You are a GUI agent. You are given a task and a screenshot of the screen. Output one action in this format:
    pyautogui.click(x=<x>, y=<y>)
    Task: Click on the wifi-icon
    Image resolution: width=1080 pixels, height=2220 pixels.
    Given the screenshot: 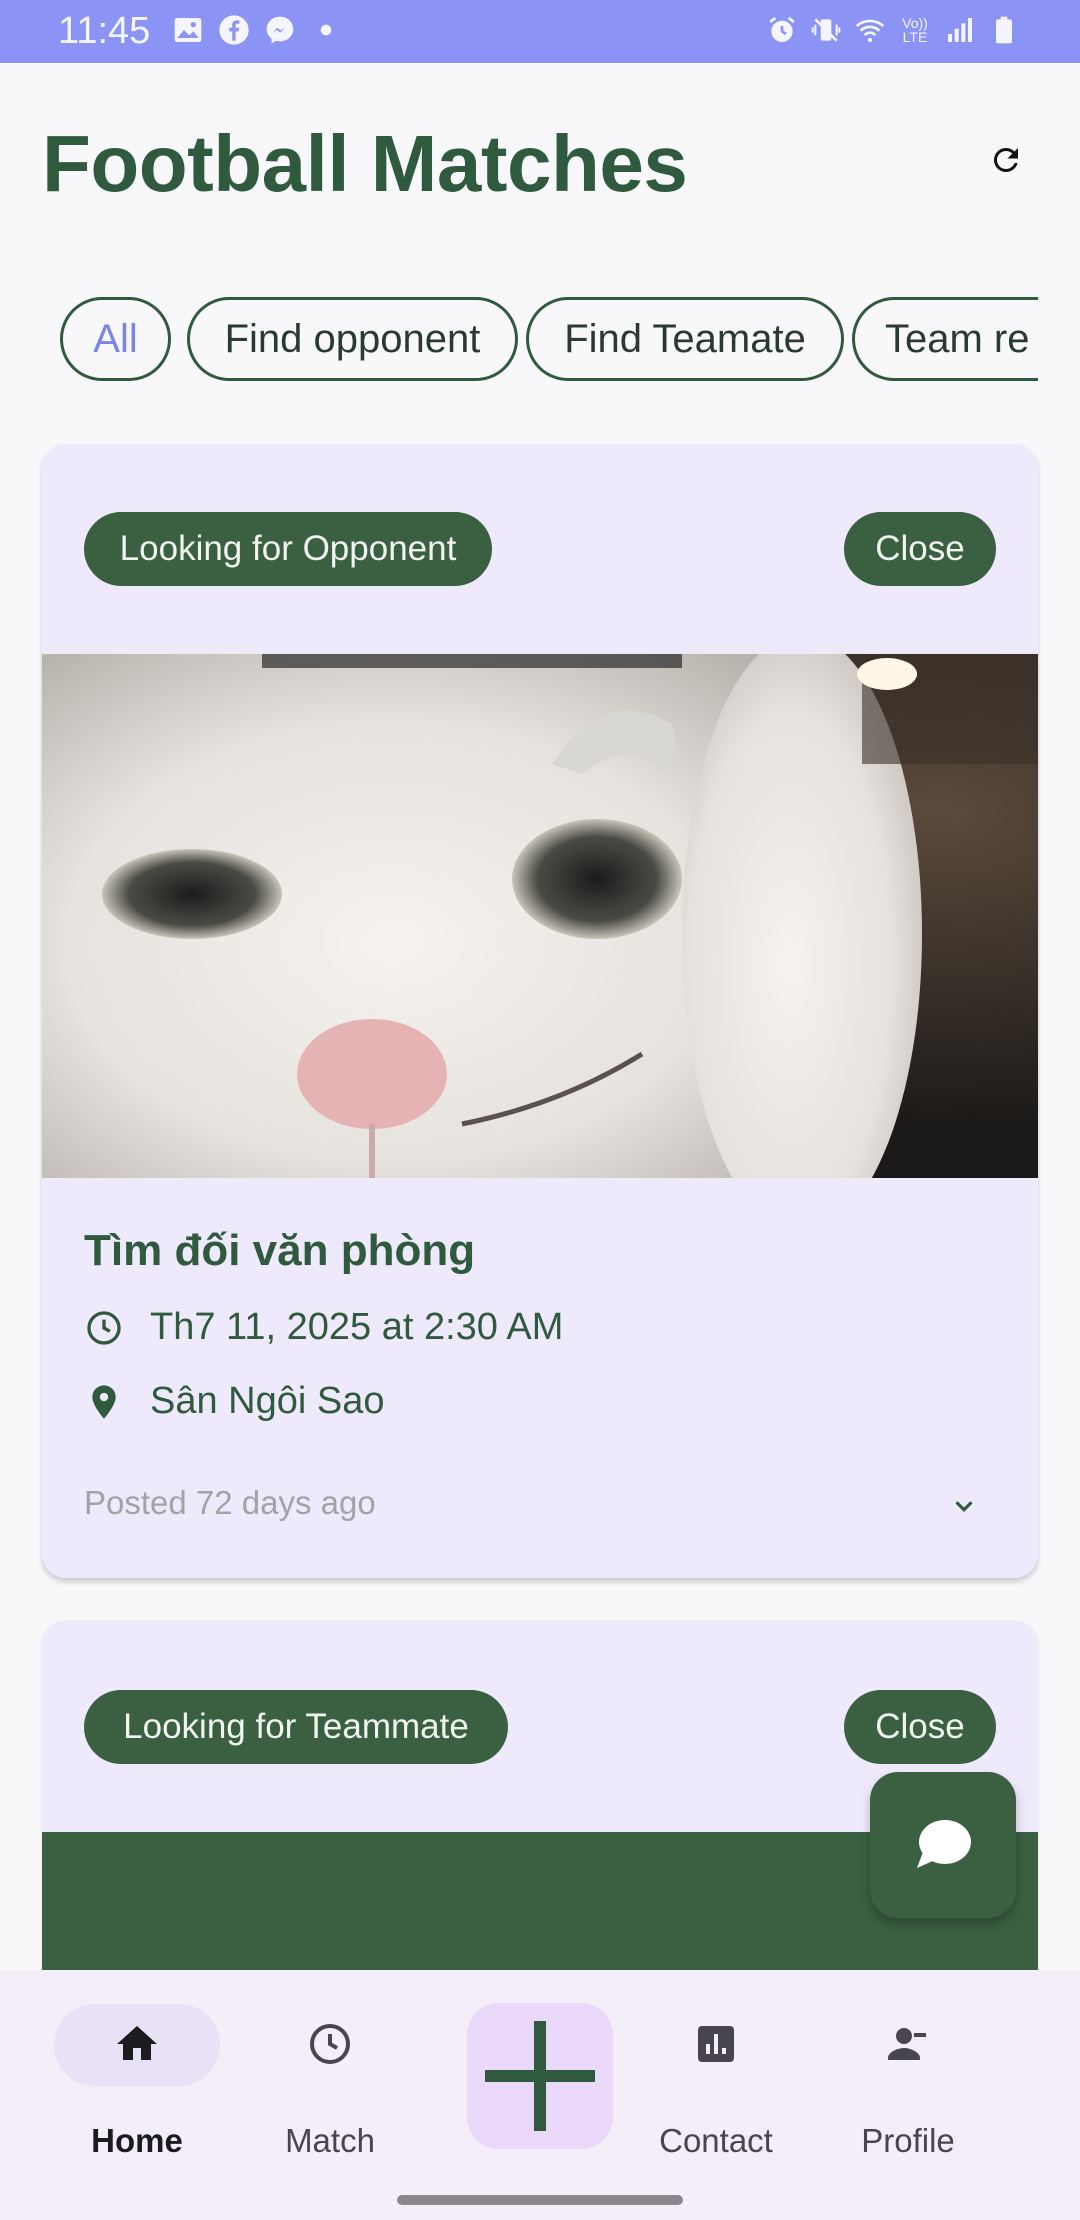 What is the action you would take?
    pyautogui.click(x=870, y=31)
    